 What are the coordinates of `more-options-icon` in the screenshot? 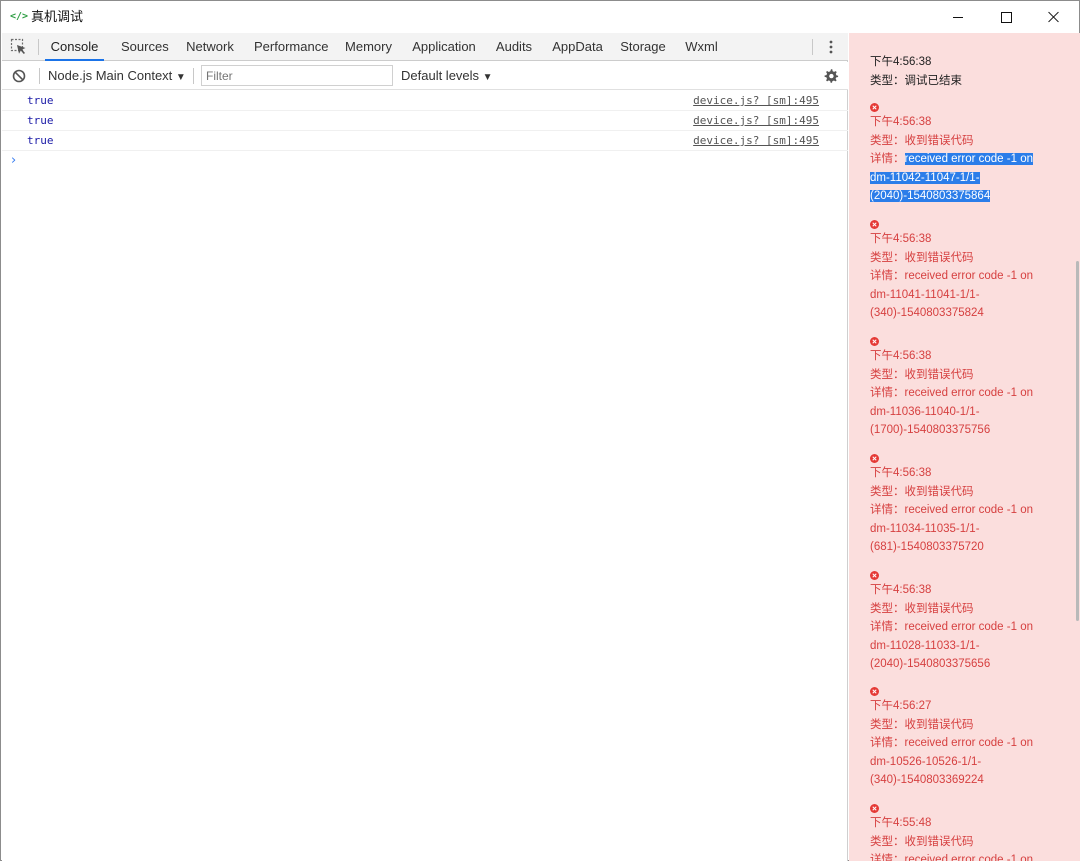 It's located at (831, 47).